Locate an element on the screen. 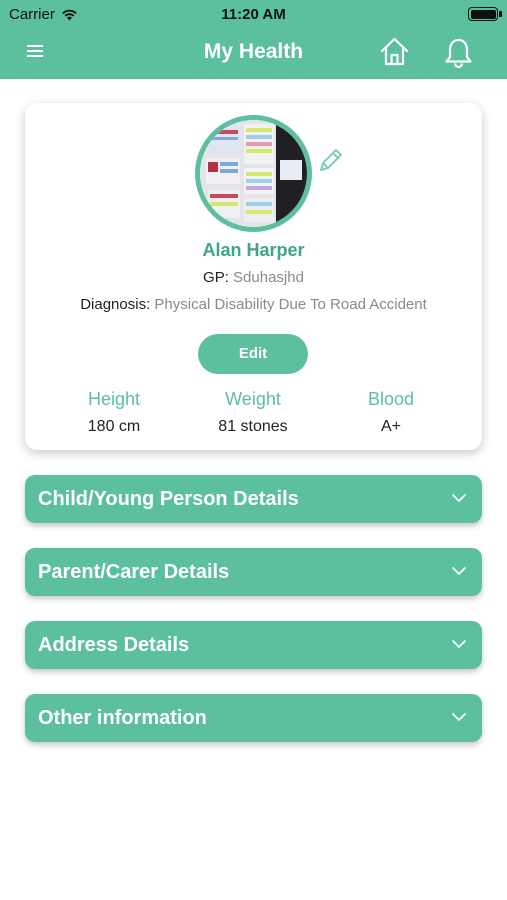  avatar is located at coordinates (253, 173).